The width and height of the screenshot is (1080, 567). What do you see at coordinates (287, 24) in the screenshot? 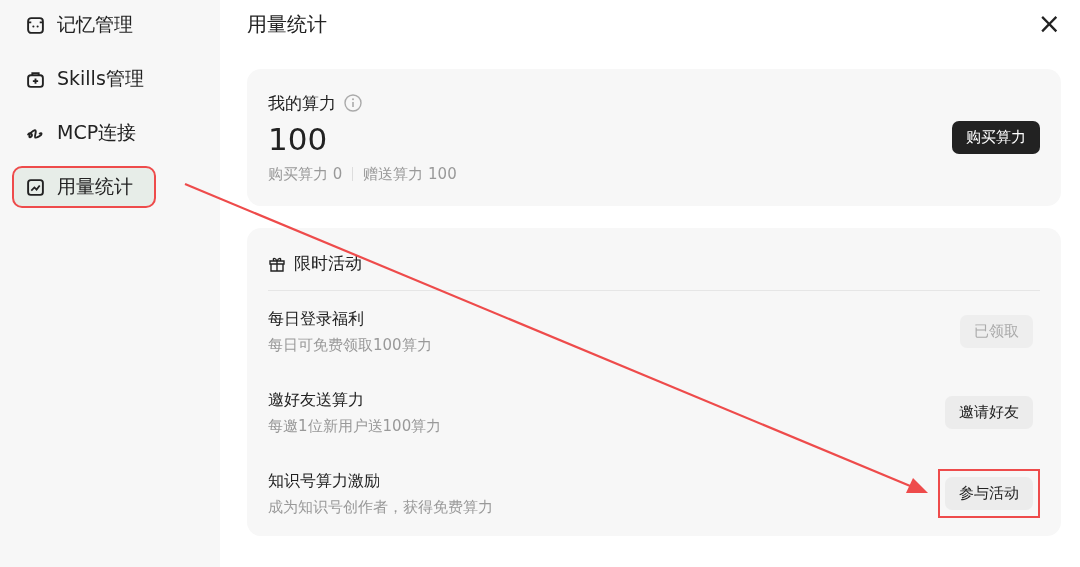
I see `page-title: 用量统计` at bounding box center [287, 24].